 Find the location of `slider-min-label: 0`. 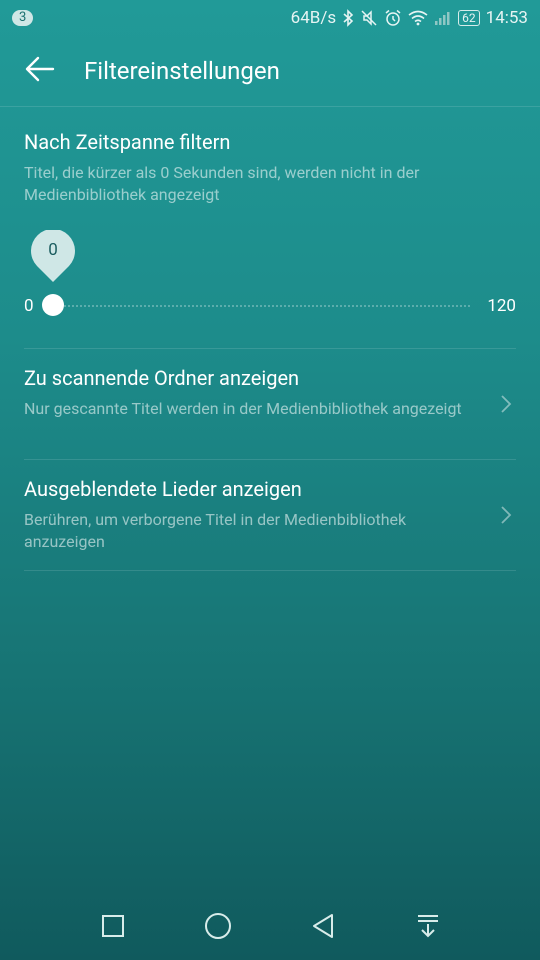

slider-min-label: 0 is located at coordinates (29, 306).